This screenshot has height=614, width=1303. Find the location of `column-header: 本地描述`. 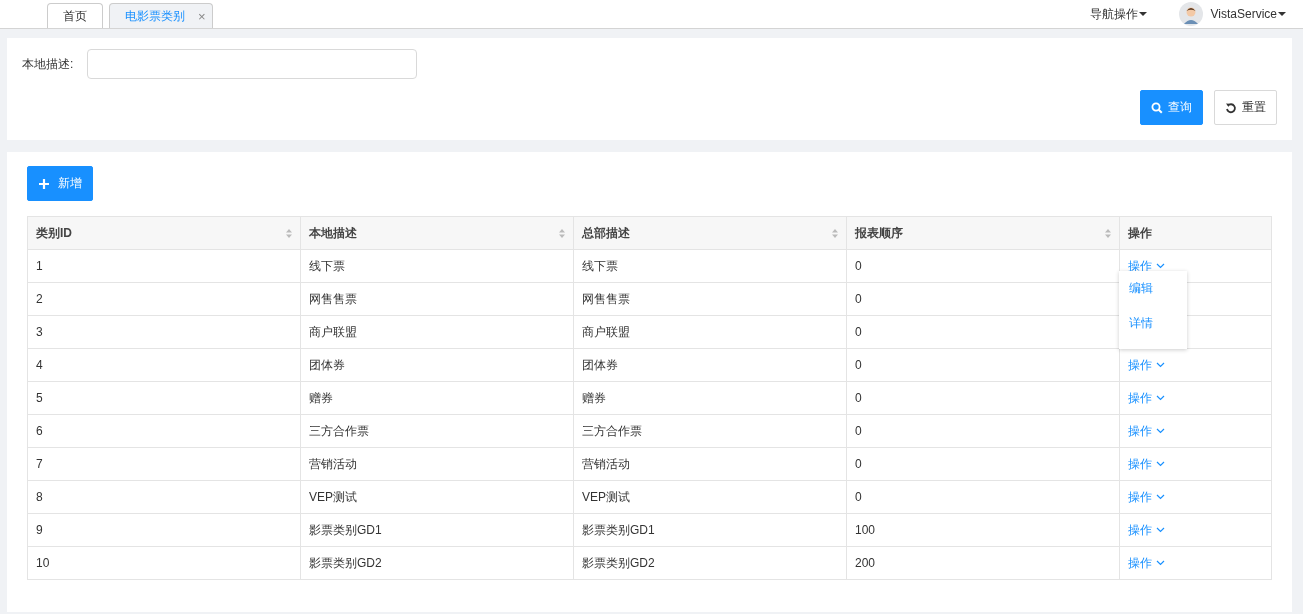

column-header: 本地描述 is located at coordinates (437, 233).